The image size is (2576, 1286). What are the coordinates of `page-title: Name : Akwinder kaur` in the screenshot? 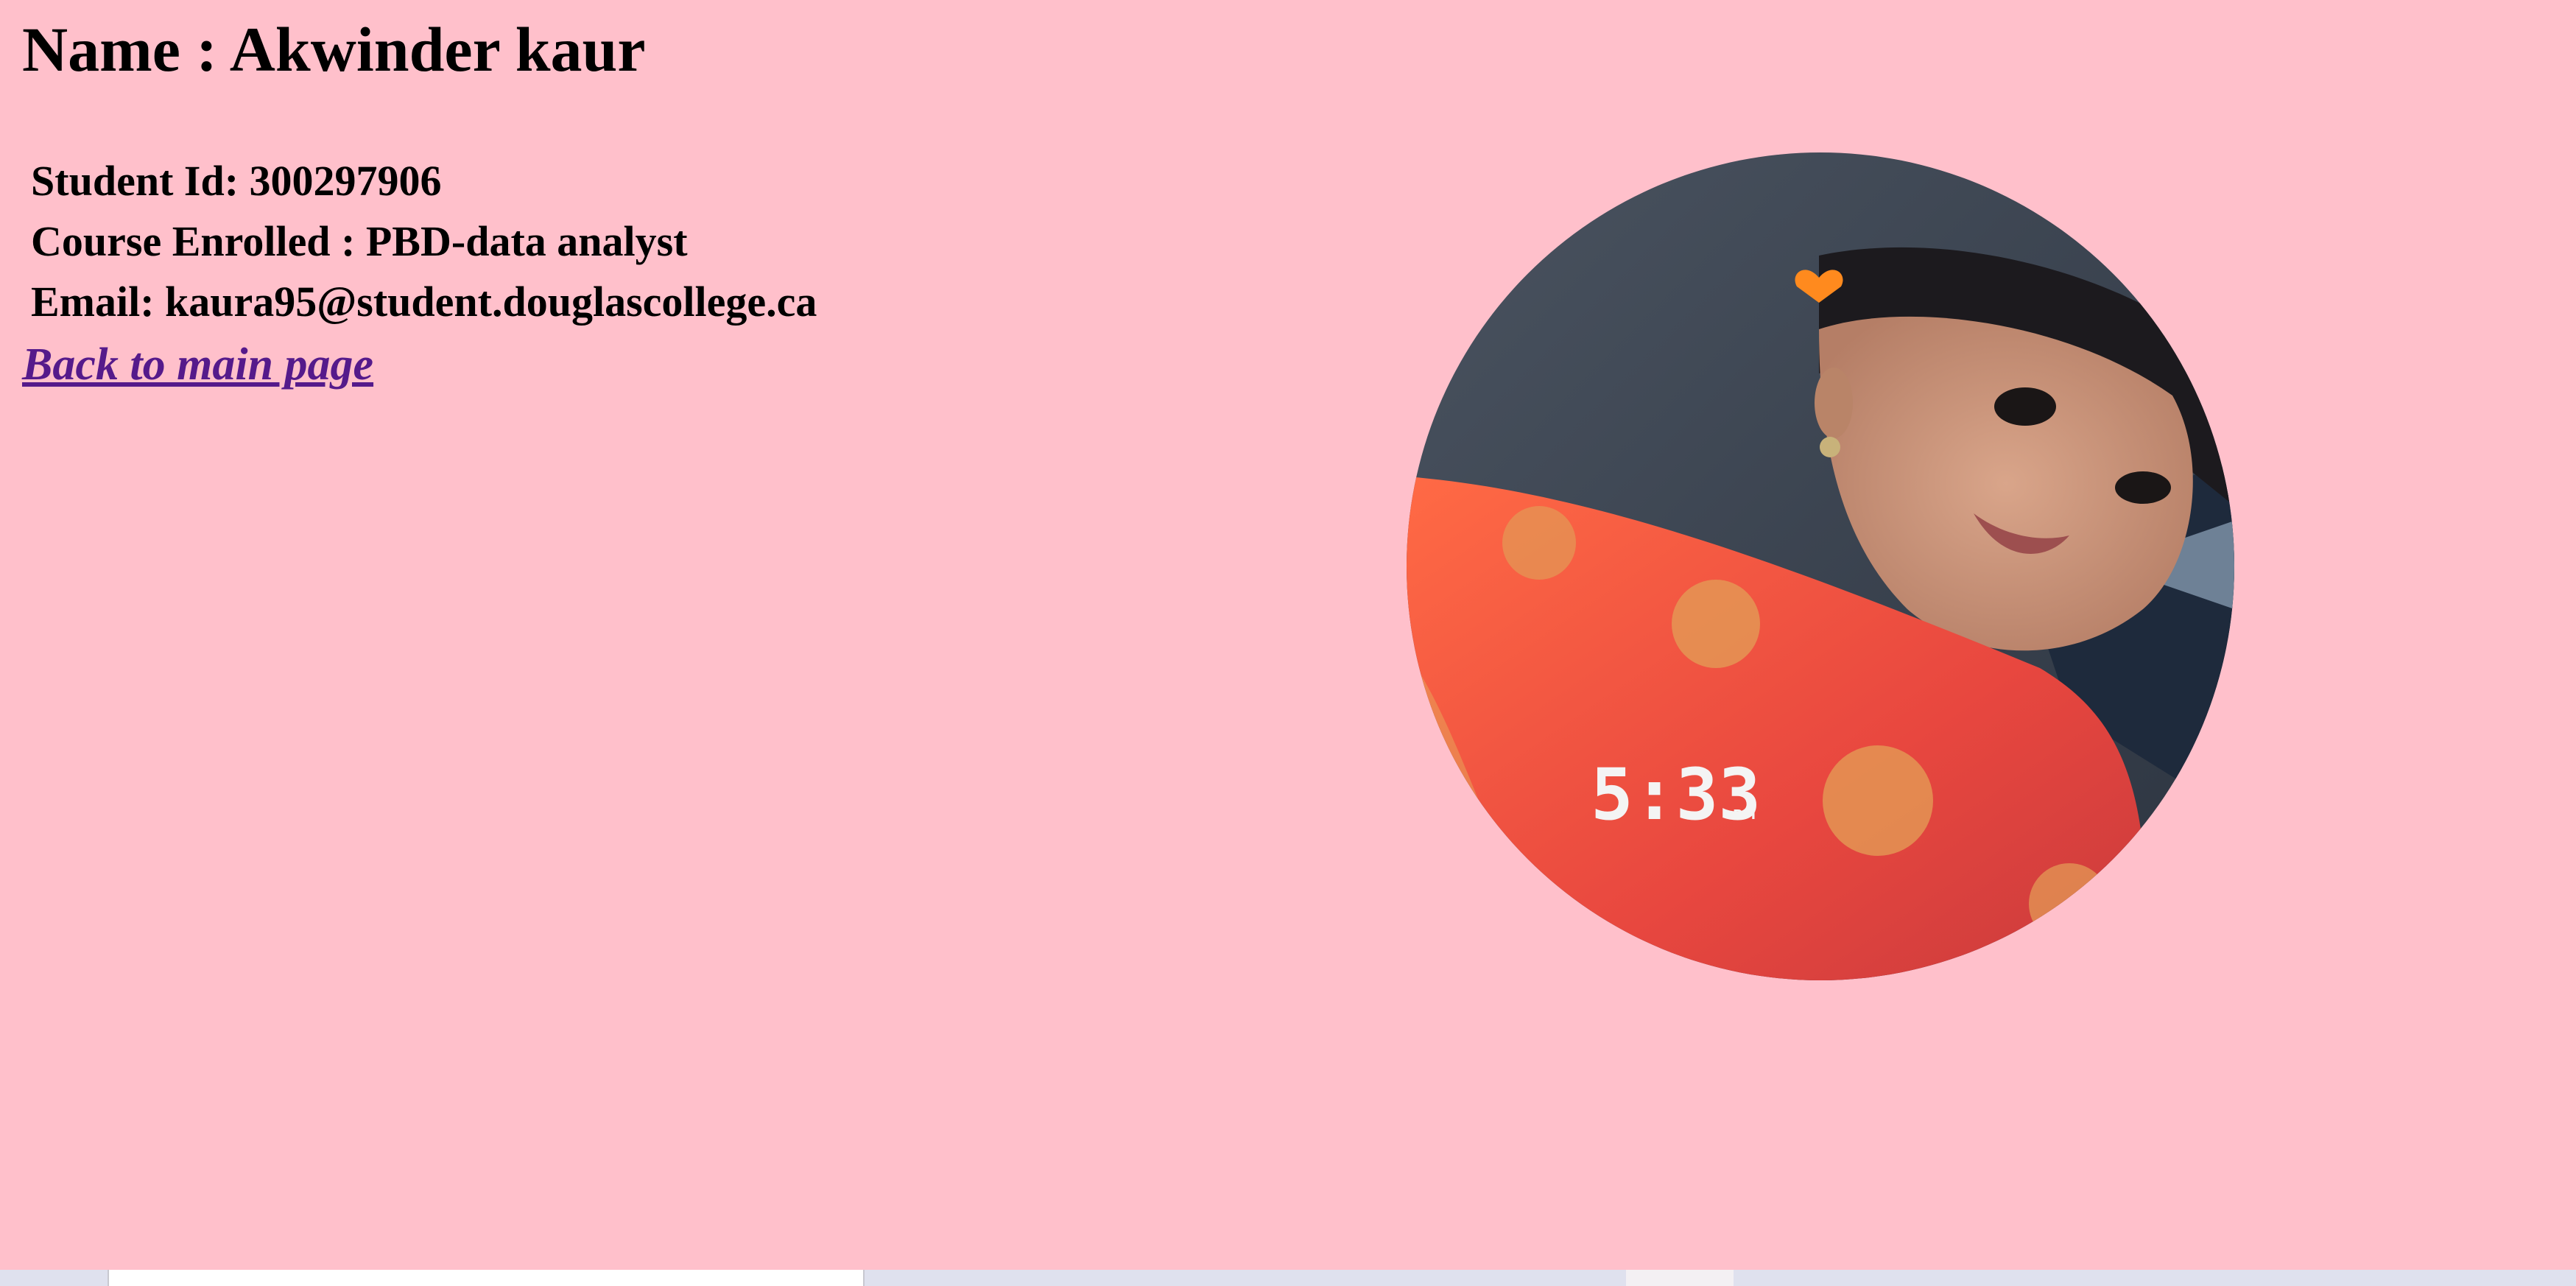 It's located at (334, 49).